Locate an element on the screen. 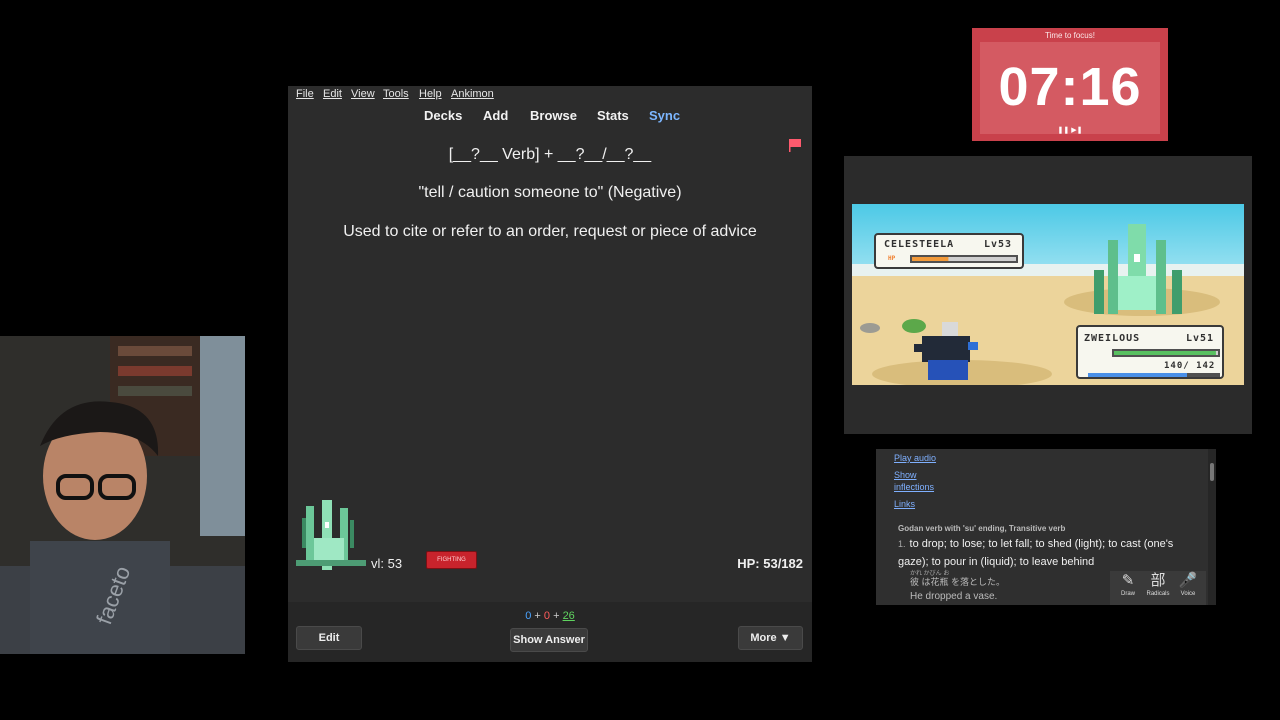 This screenshot has height=720, width=1280. menu-edit: Edit is located at coordinates (332, 94).